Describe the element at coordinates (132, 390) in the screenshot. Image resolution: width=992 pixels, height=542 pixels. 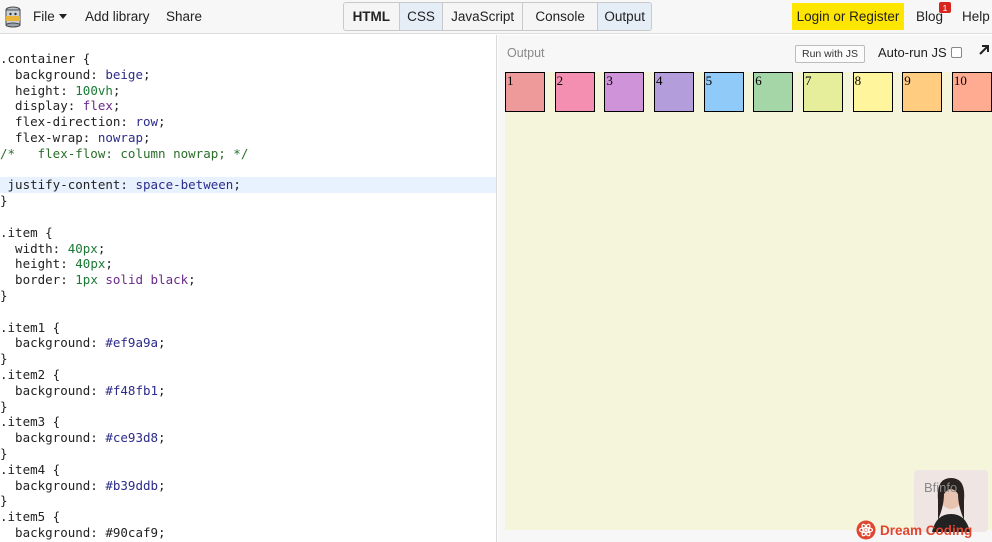
I see `code-token: #f48fb1` at that location.